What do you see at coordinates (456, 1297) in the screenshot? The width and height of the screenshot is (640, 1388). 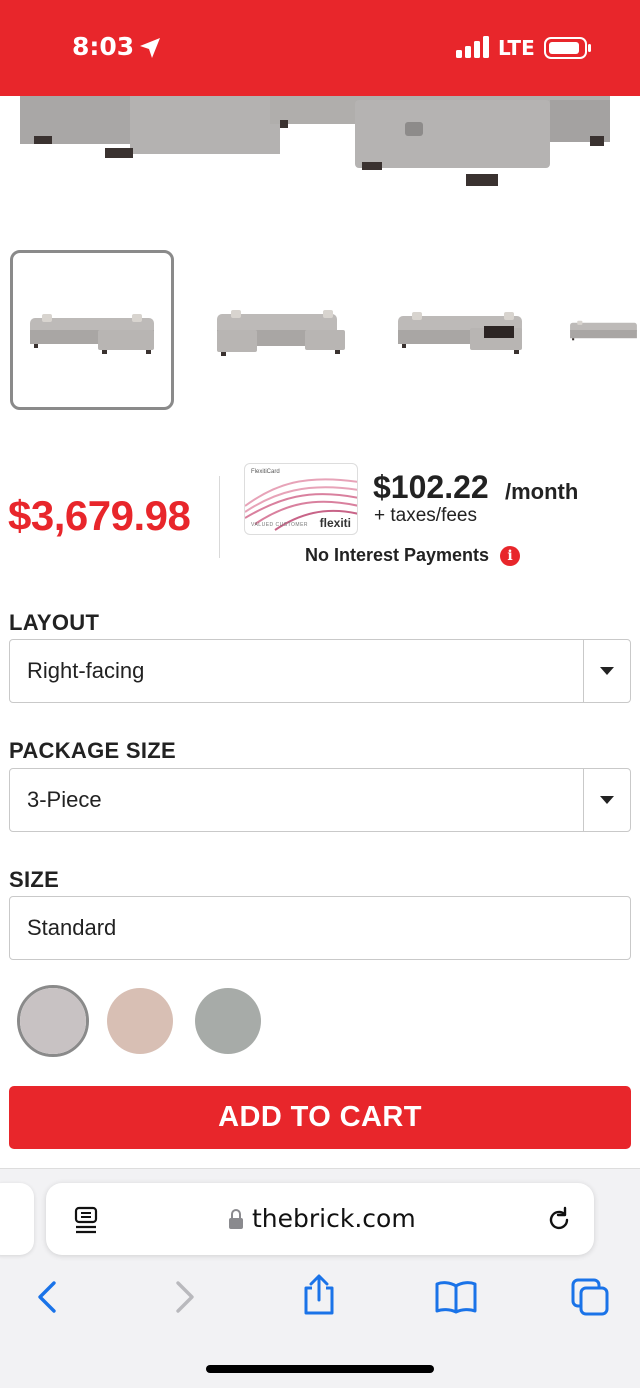 I see `bookmarks-icon` at bounding box center [456, 1297].